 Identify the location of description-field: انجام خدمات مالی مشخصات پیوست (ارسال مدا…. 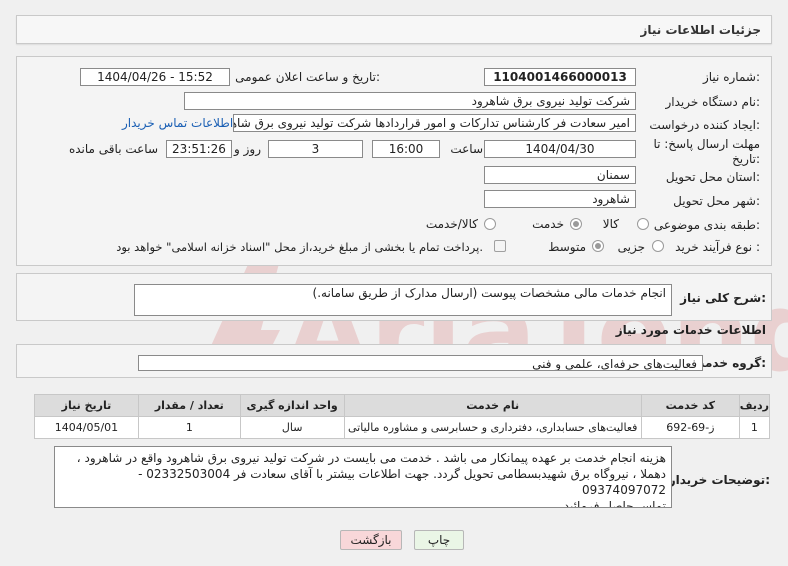
(403, 300).